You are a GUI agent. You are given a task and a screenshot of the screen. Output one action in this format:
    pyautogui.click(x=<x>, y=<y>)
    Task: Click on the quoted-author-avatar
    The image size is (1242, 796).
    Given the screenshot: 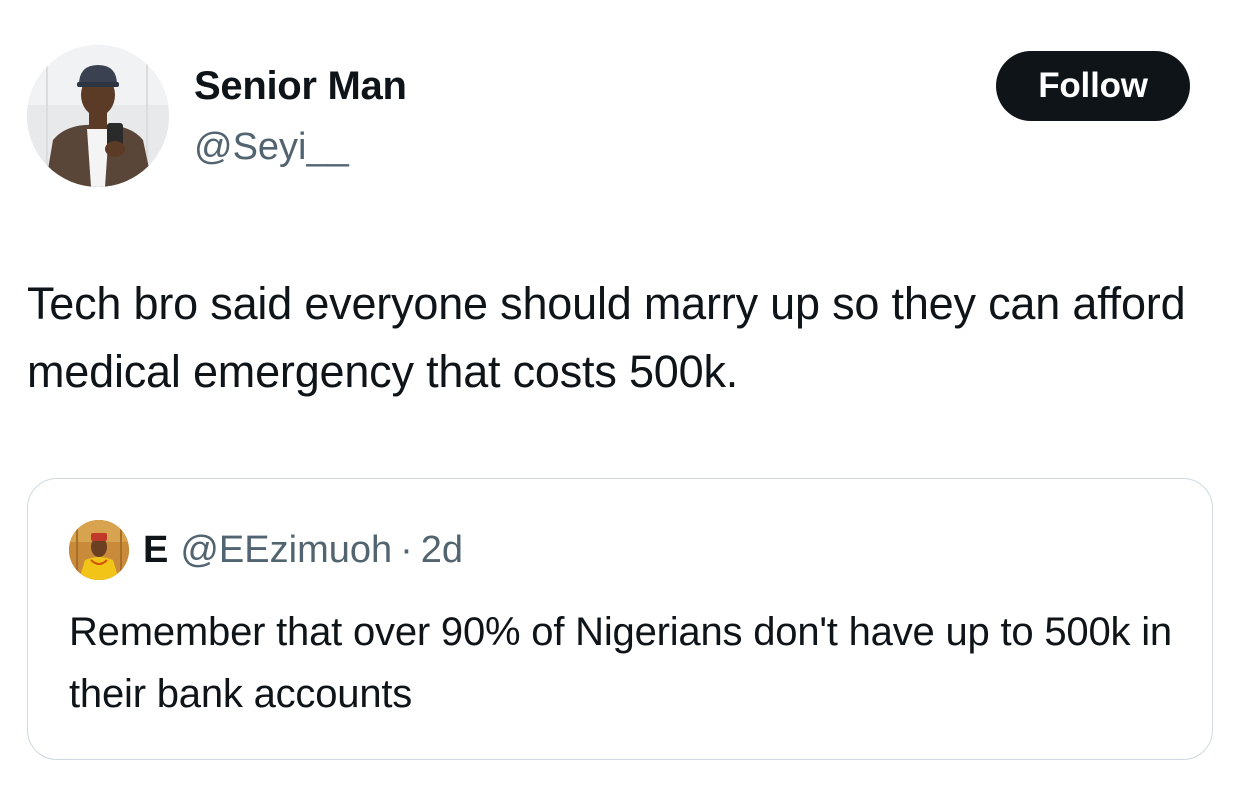 What is the action you would take?
    pyautogui.click(x=99, y=550)
    